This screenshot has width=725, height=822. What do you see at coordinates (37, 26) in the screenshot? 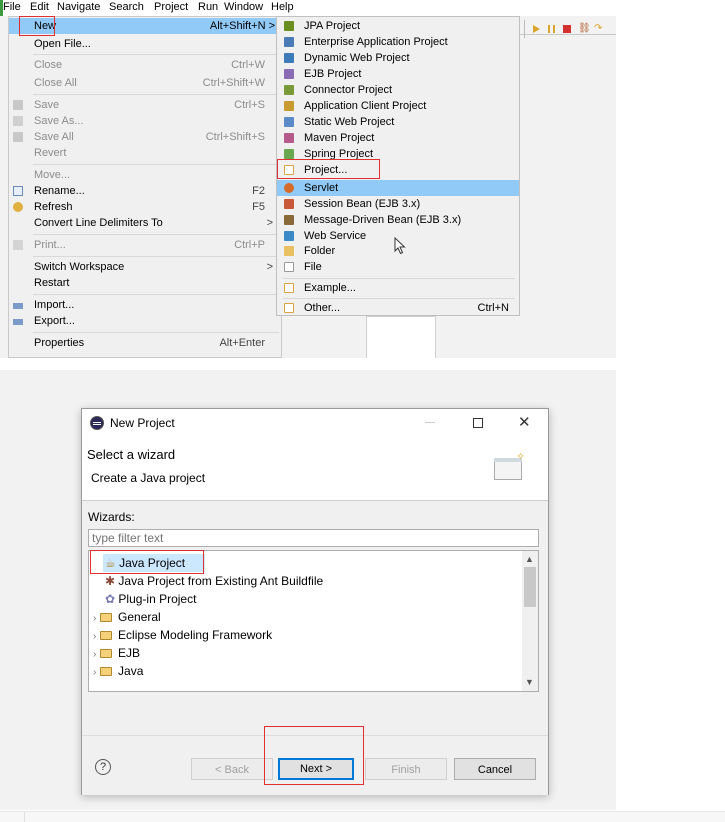
I see `highlight-new` at bounding box center [37, 26].